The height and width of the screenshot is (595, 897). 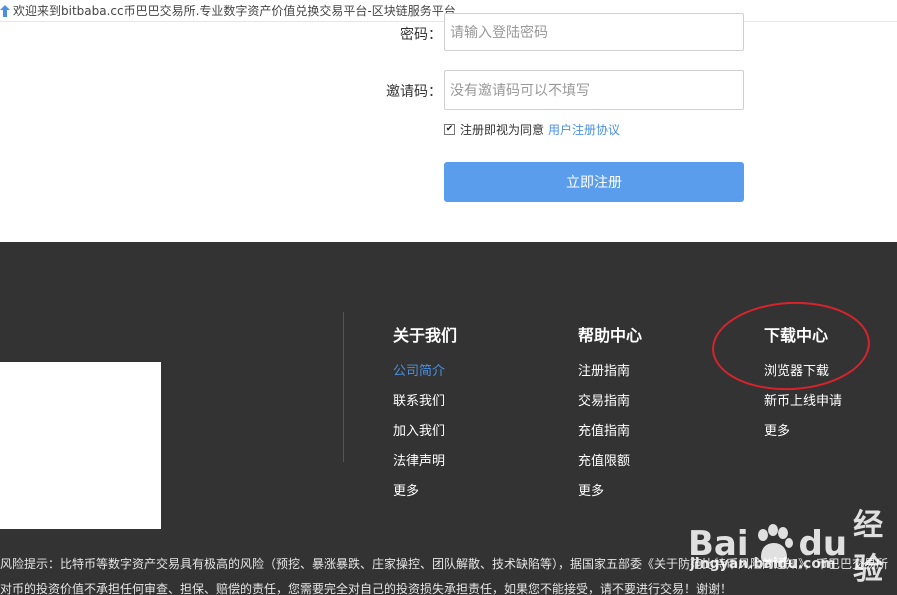 I want to click on password-label: 密码：, so click(x=421, y=35).